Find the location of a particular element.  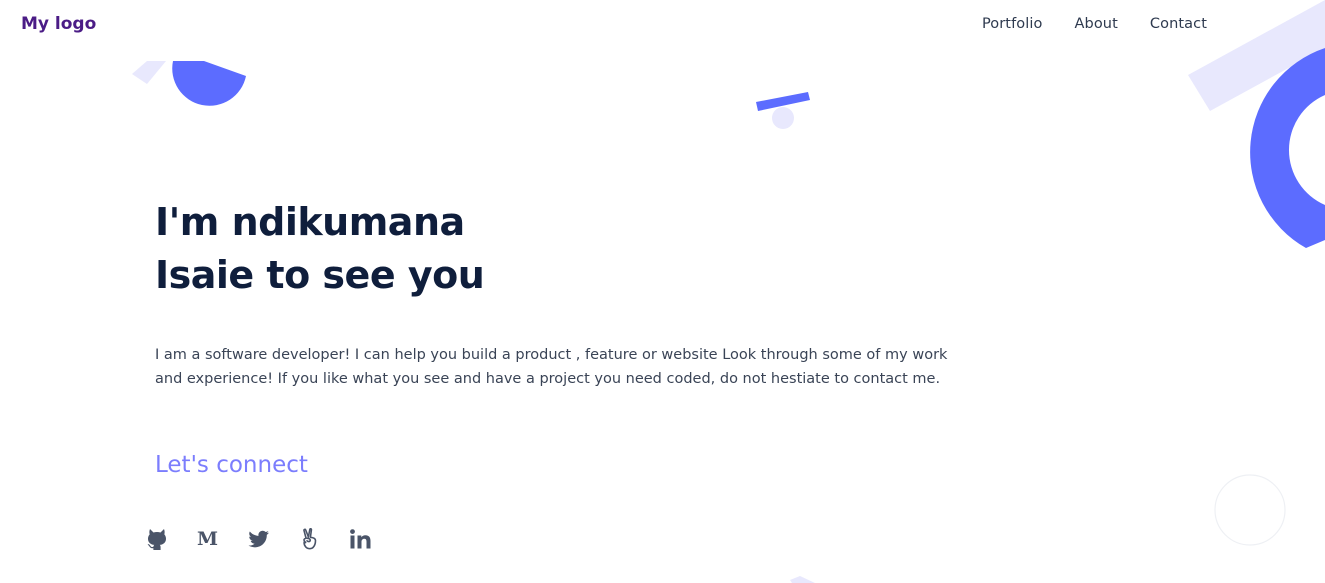

angellist-link is located at coordinates (309, 539).